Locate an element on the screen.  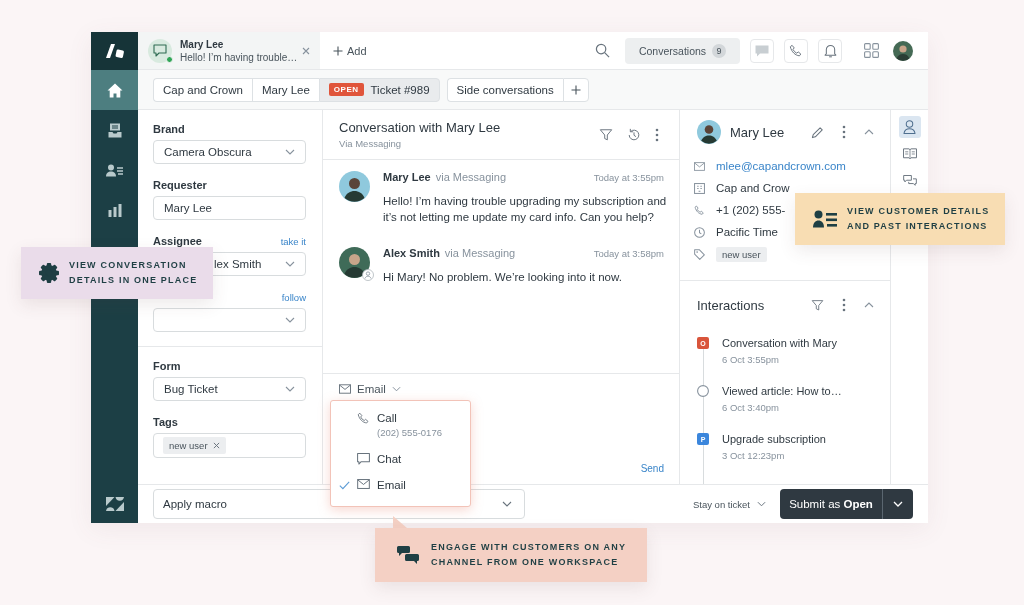
conversations-button: Conversations 9 is located at coordinates (682, 50).